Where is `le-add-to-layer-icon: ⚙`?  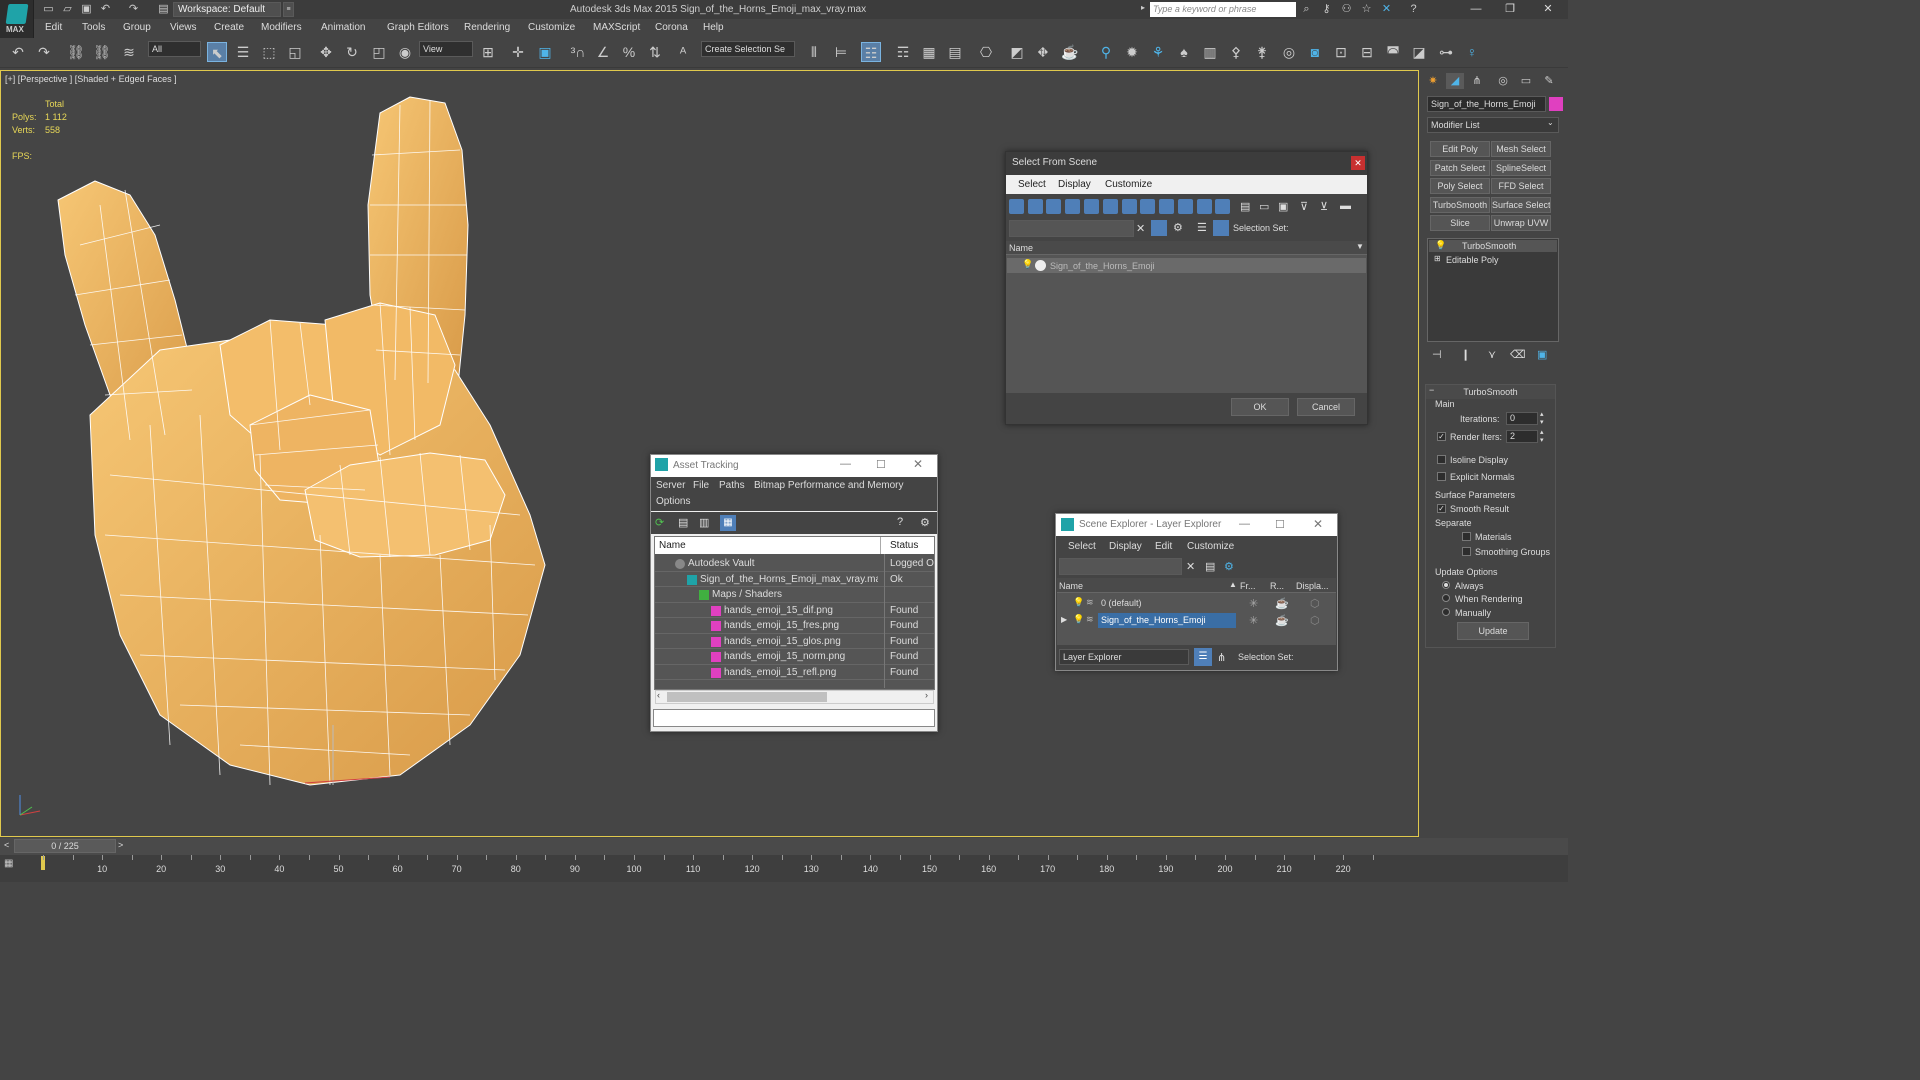
le-add-to-layer-icon: ⚙ is located at coordinates (1229, 566).